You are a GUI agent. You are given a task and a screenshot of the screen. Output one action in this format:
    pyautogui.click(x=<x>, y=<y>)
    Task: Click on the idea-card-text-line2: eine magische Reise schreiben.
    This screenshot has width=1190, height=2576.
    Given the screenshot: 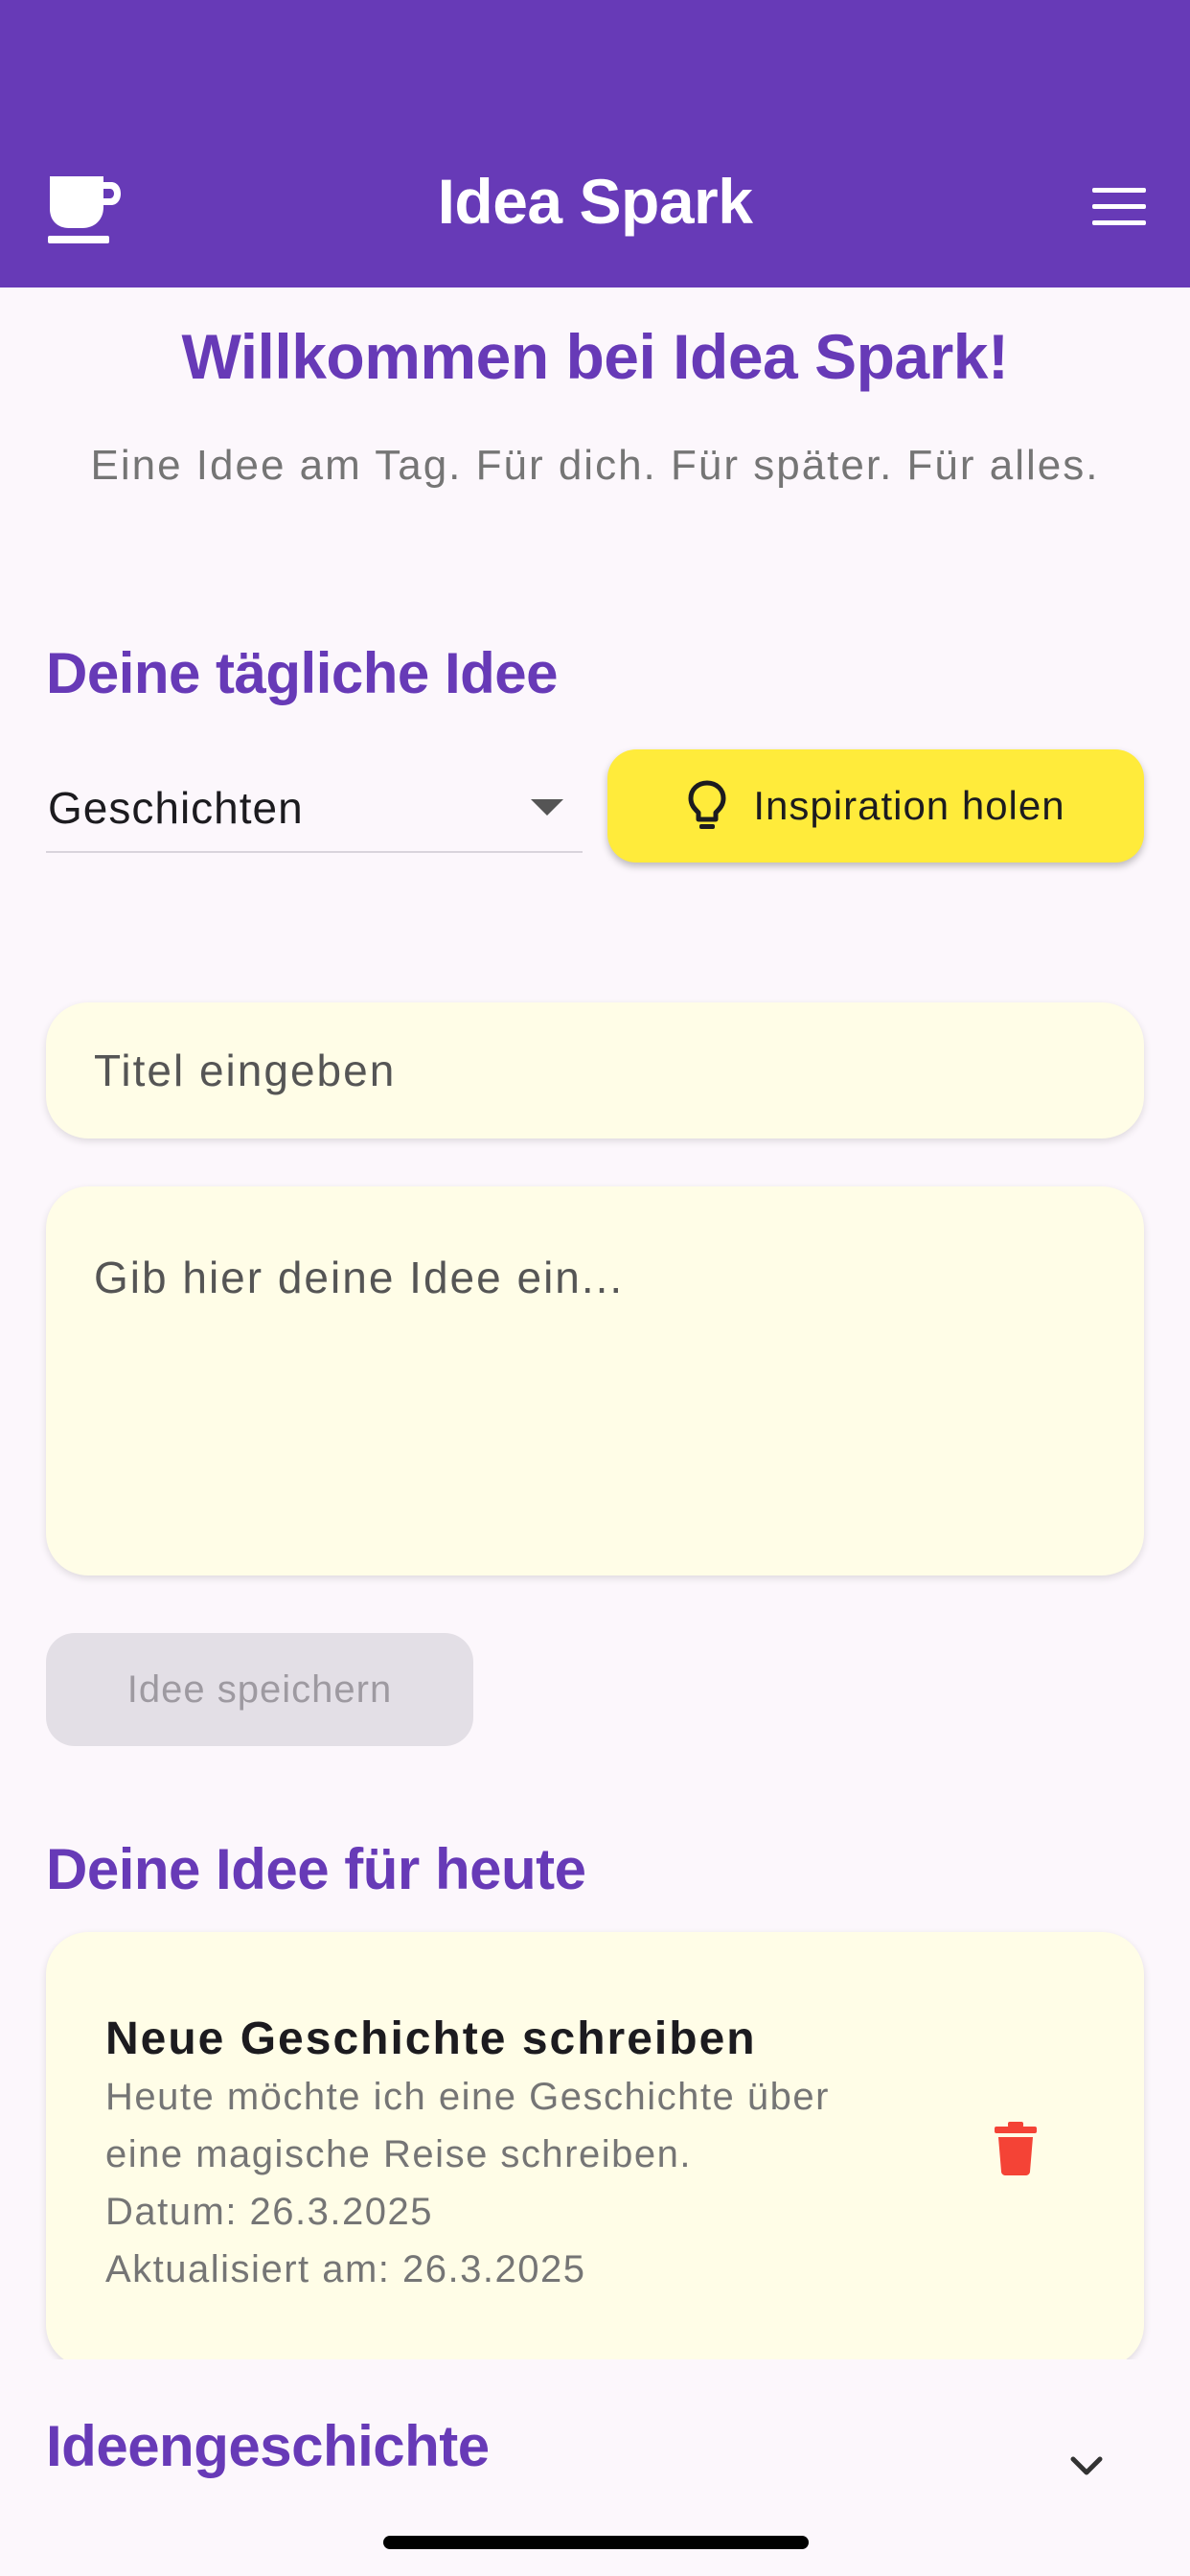 What is the action you would take?
    pyautogui.click(x=398, y=2154)
    